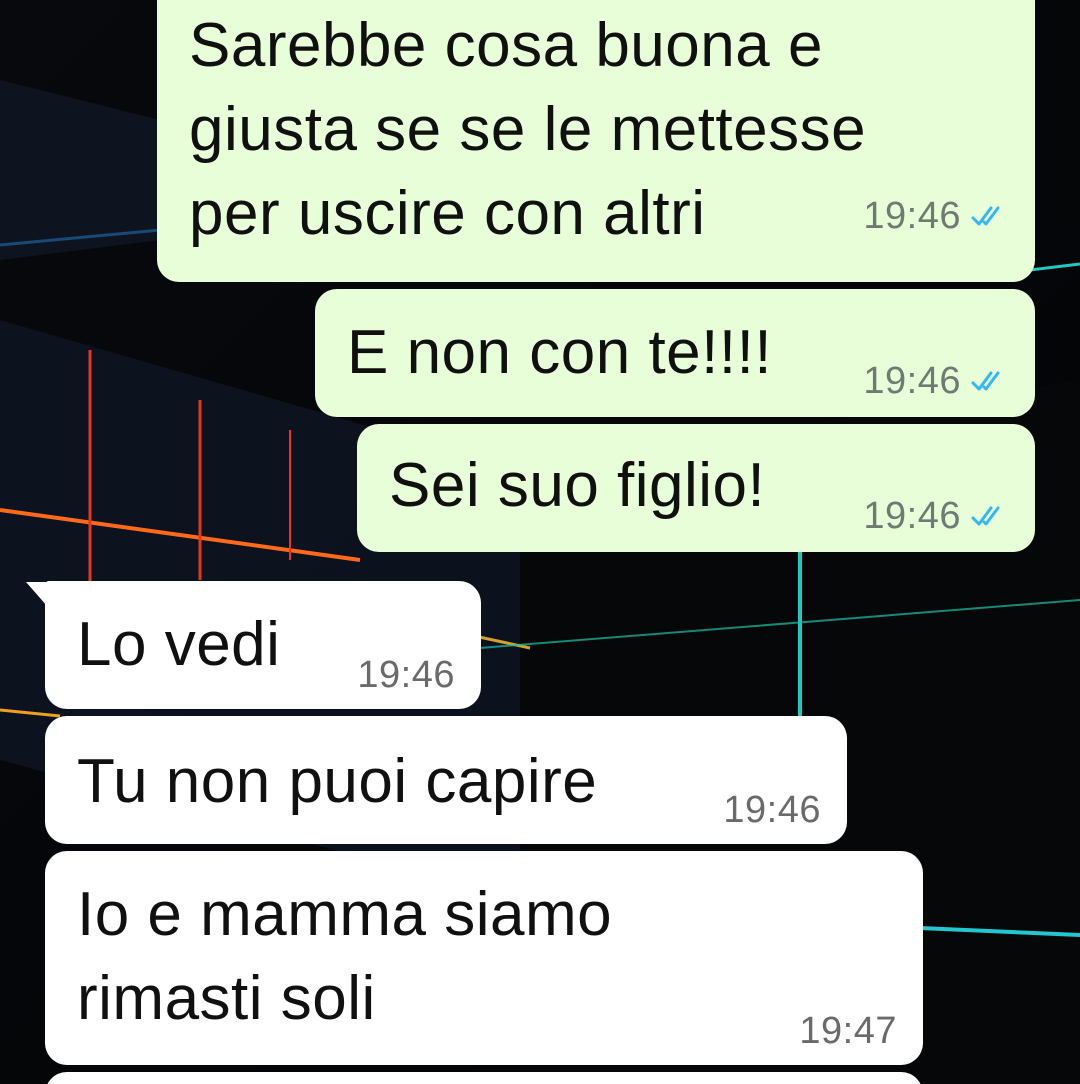  I want to click on incoming-message: Tu non puoi capire 19:46, so click(446, 780).